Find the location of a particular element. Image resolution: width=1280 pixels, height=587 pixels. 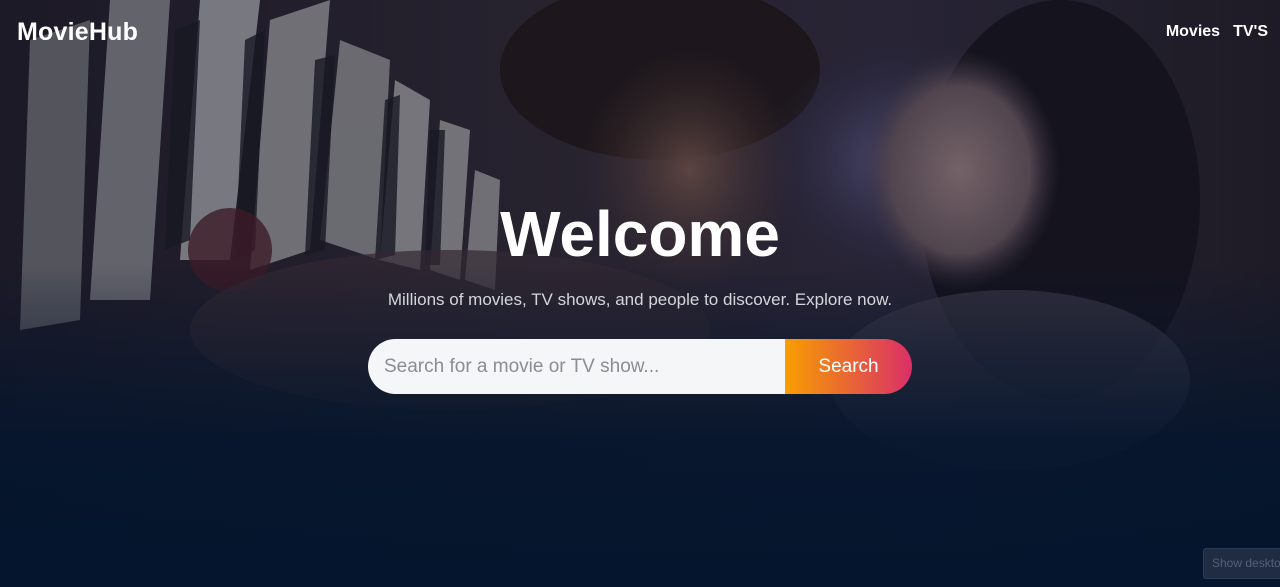

nav-item-tvs: TV'S is located at coordinates (1250, 32).